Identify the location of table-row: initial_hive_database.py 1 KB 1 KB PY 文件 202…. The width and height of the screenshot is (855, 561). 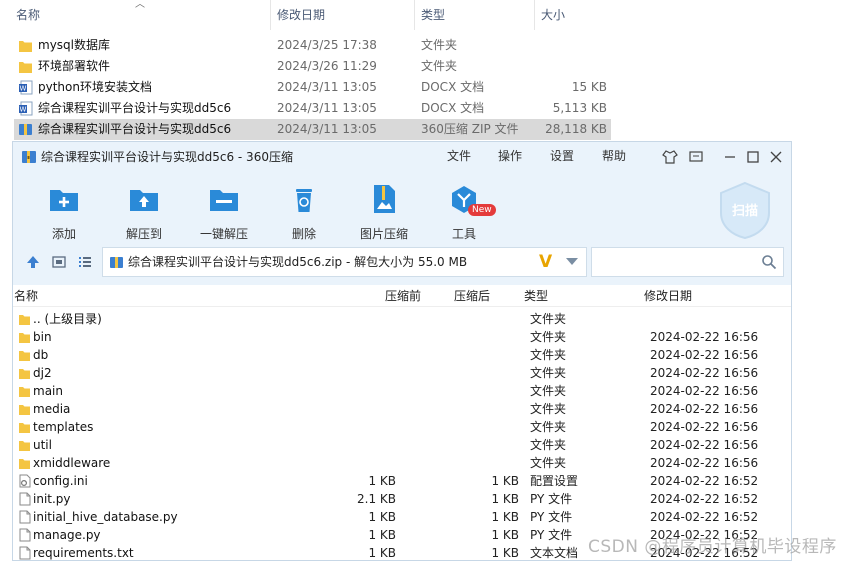
(402, 517).